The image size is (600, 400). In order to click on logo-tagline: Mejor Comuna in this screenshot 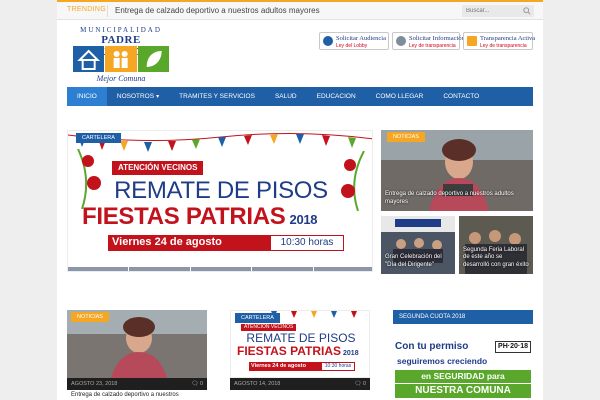, I will do `click(121, 78)`.